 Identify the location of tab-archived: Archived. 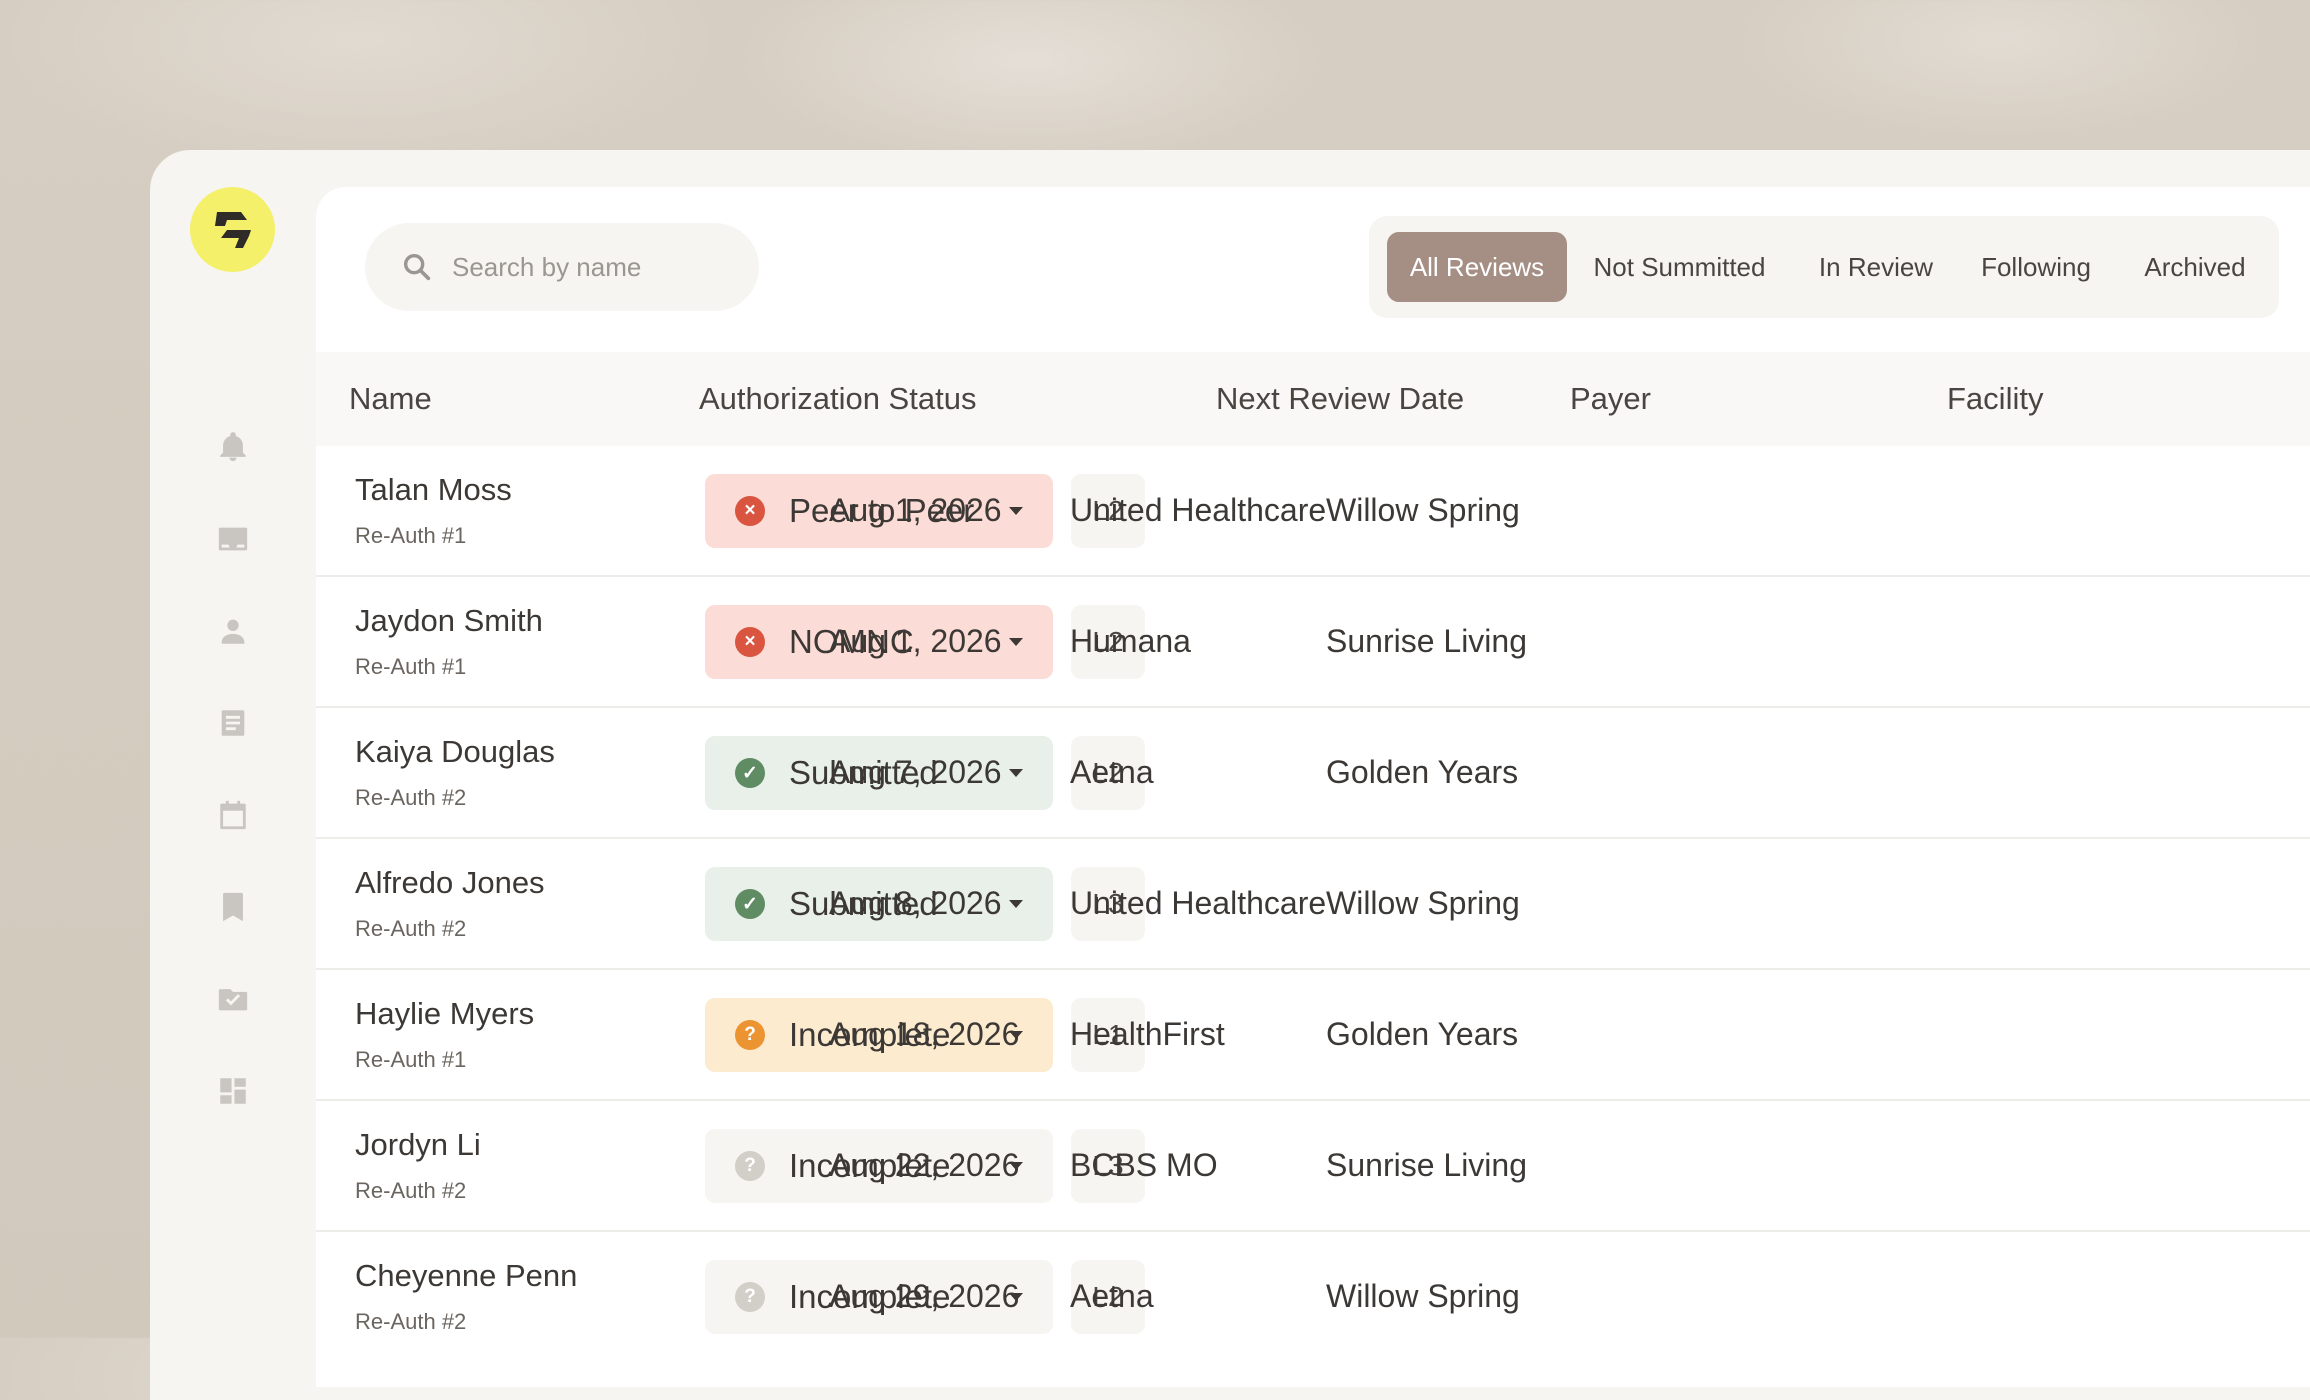
(2195, 267).